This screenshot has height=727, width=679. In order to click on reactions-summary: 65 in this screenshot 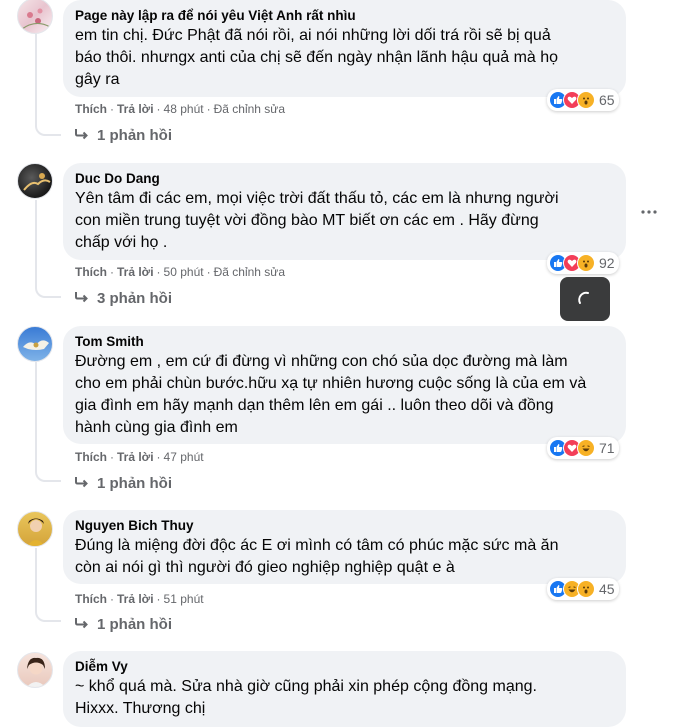, I will do `click(583, 100)`.